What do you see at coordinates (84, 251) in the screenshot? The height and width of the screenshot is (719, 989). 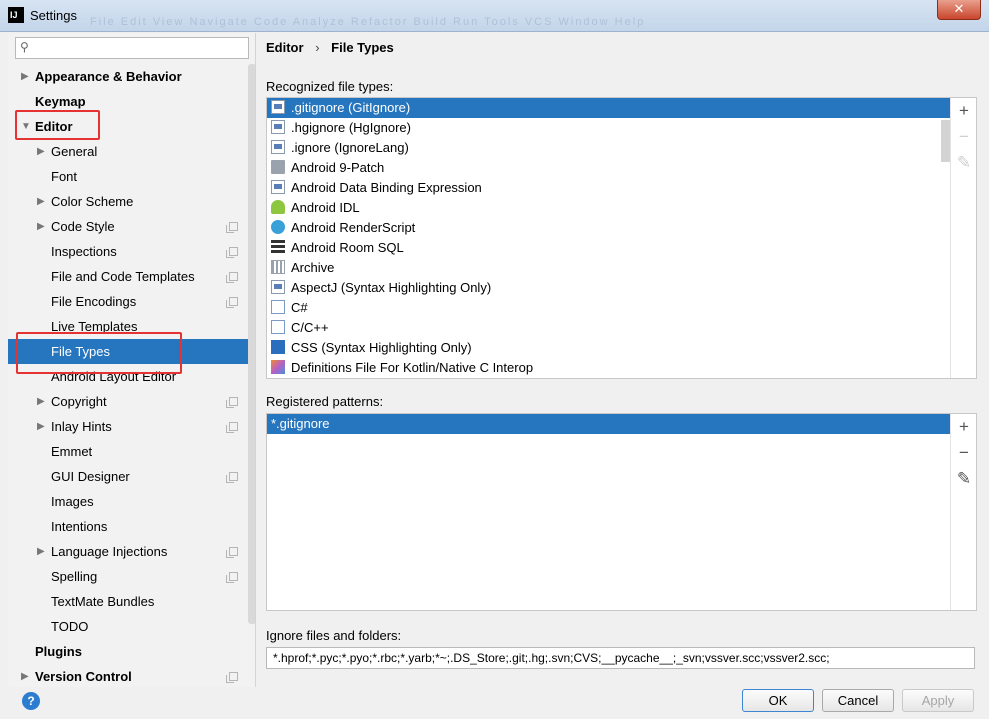 I see `sidebar-item-label: Inspections` at bounding box center [84, 251].